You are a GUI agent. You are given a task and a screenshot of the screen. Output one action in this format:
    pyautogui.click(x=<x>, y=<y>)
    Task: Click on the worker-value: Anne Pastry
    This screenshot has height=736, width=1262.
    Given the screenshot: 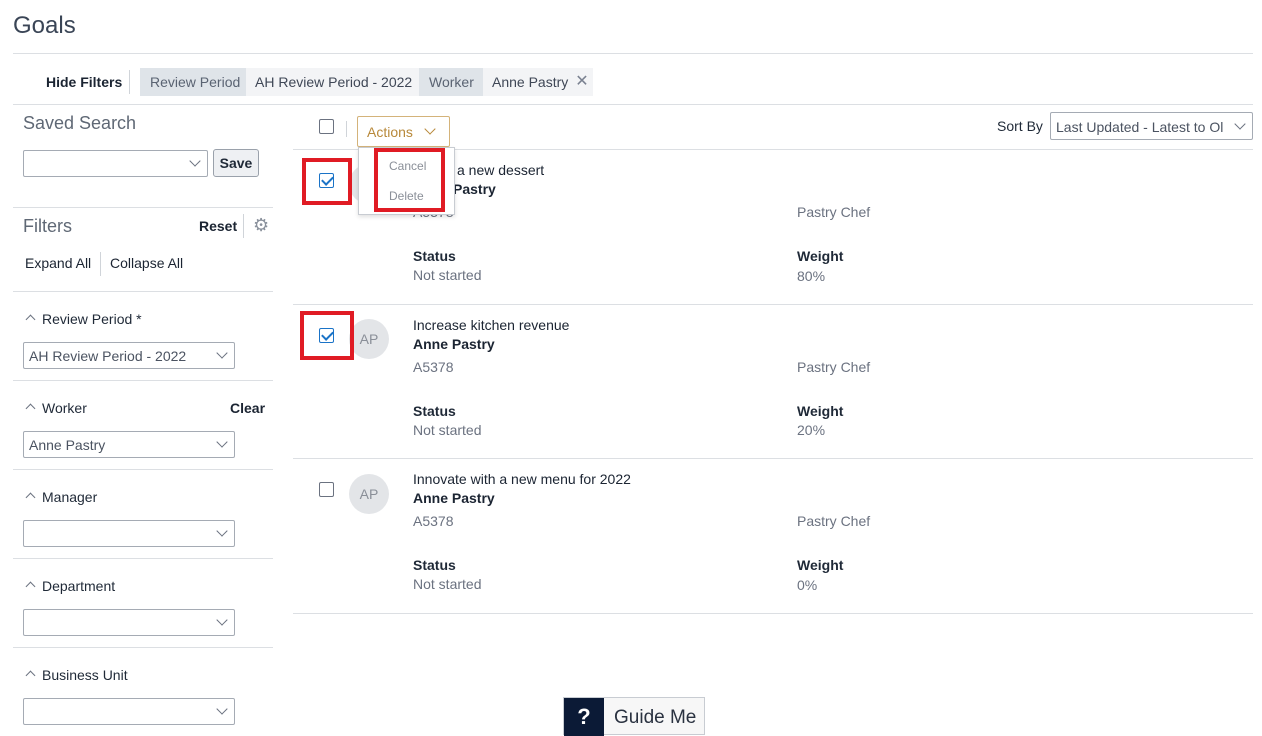 What is the action you would take?
    pyautogui.click(x=67, y=445)
    